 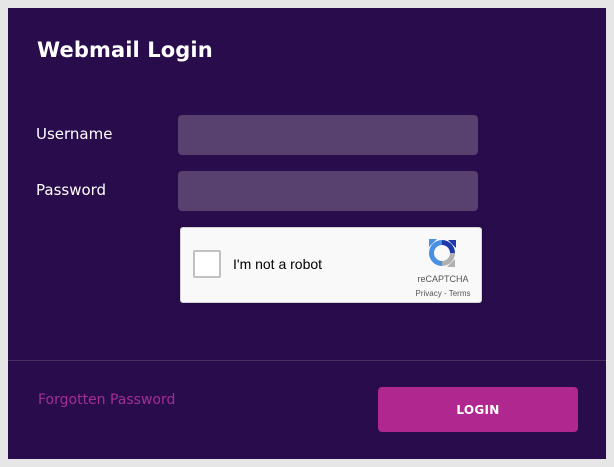 What do you see at coordinates (278, 264) in the screenshot?
I see `recaptcha-checkbox-label: I'm not a robot` at bounding box center [278, 264].